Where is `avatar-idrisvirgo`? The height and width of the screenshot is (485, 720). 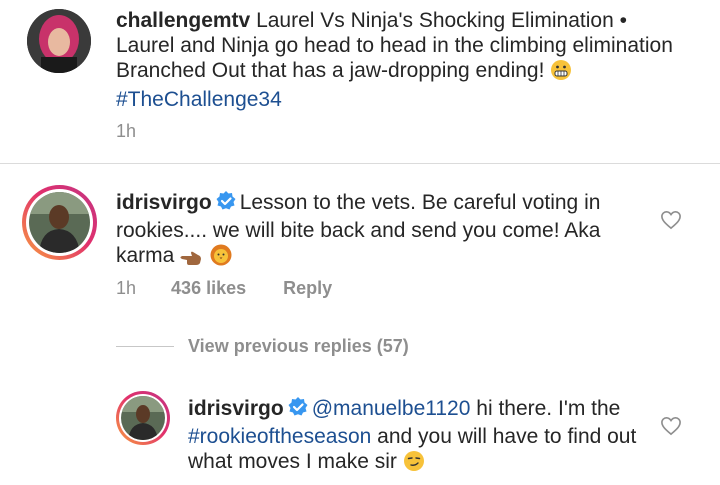 avatar-idrisvirgo is located at coordinates (59, 222).